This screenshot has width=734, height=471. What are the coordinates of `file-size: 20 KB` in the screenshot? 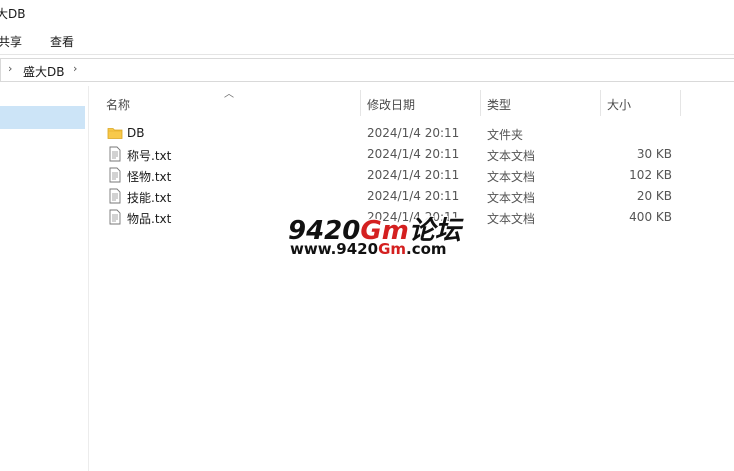 It's located at (654, 196).